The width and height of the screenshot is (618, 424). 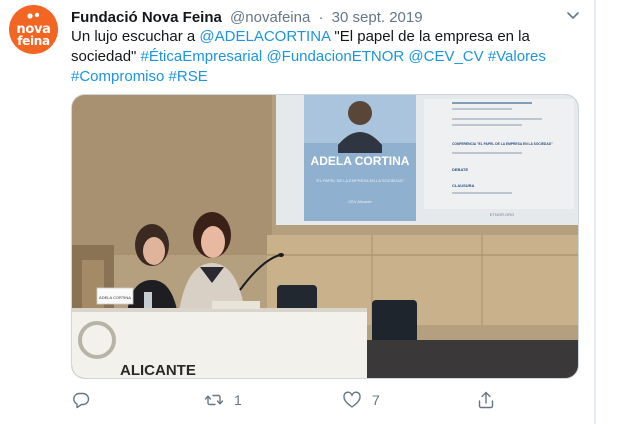 I want to click on action-bar: 1 7, so click(x=306, y=401).